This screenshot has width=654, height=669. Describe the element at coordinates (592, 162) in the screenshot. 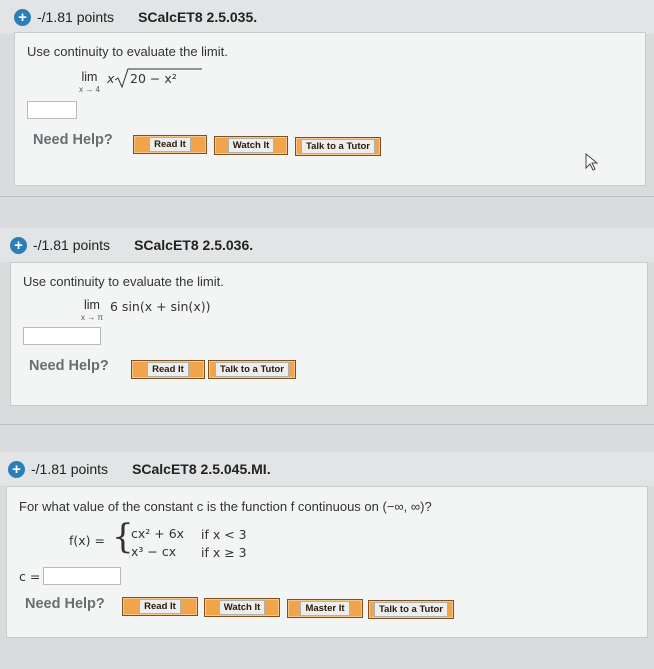

I see `mouse-cursor-icon` at that location.